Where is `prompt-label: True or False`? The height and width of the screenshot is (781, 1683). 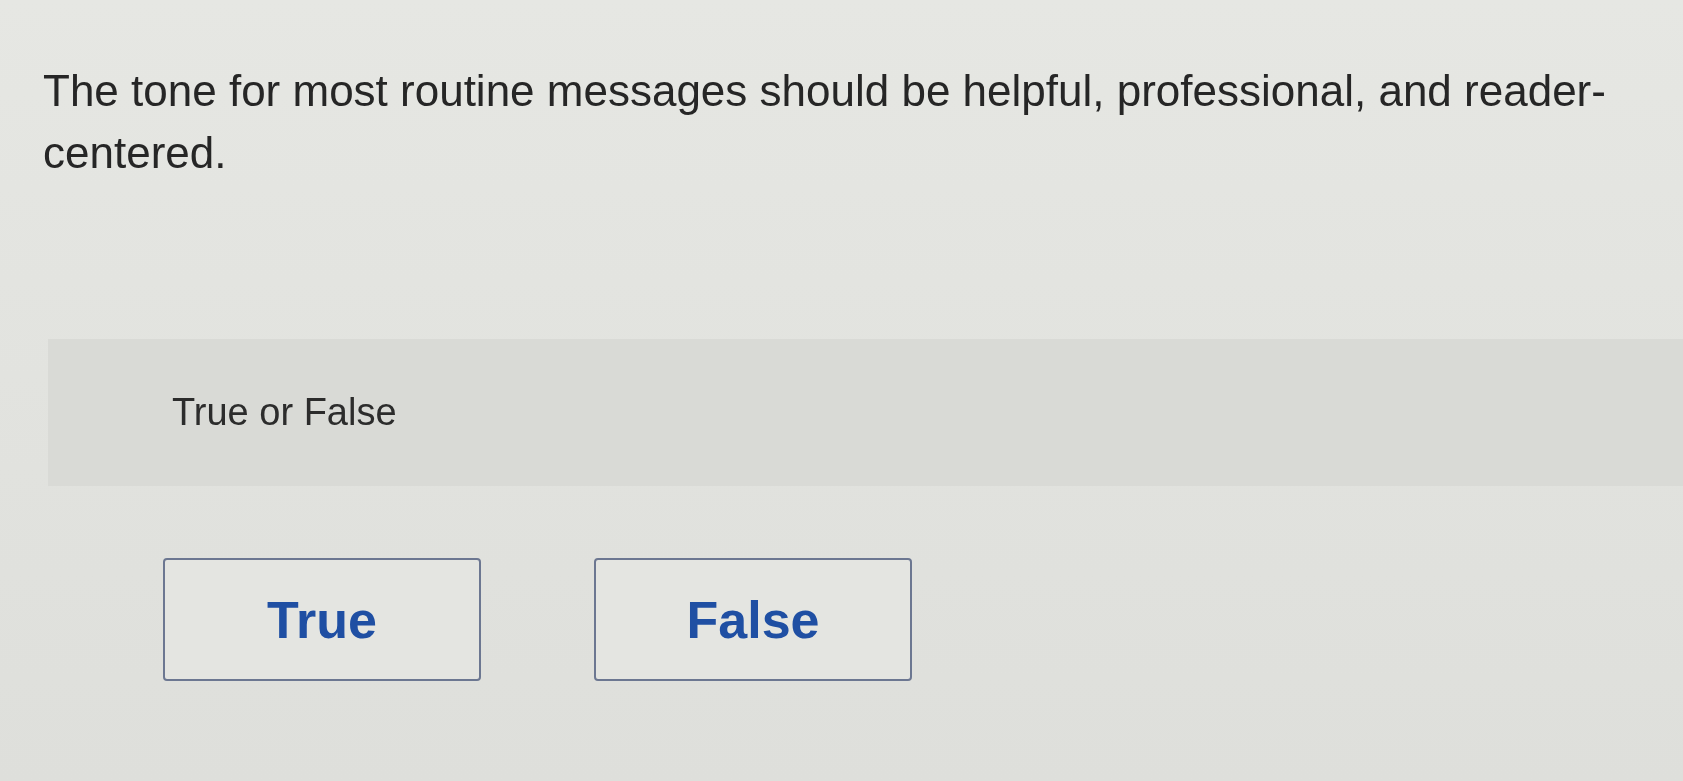
prompt-label: True or False is located at coordinates (284, 412).